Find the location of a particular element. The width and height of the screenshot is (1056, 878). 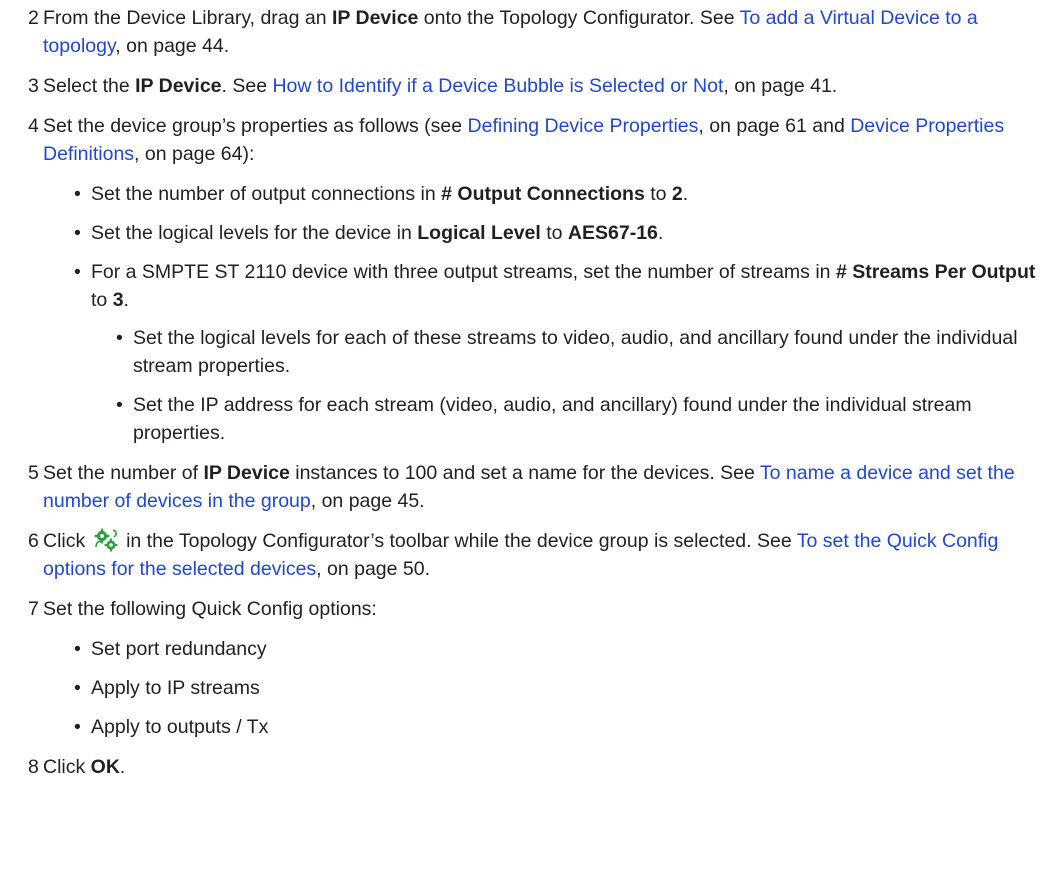

step-number: 5 is located at coordinates (33, 473).